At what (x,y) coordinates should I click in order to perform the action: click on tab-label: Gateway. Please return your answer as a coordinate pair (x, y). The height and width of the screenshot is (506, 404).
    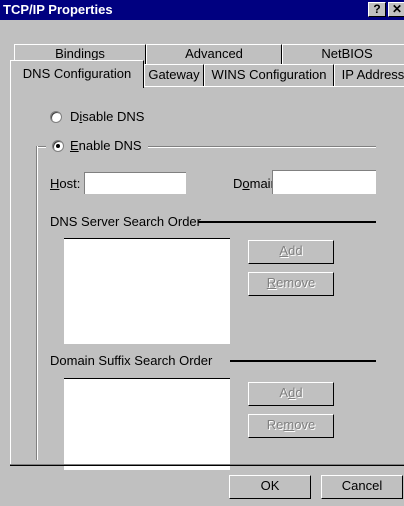
    Looking at the image, I should click on (174, 74).